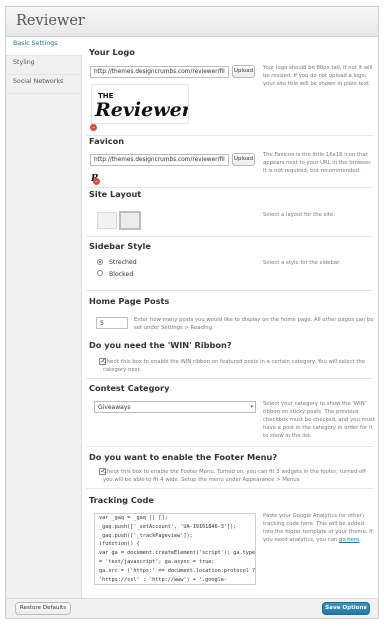  I want to click on logo-preview: THE Reviewer, so click(142, 104).